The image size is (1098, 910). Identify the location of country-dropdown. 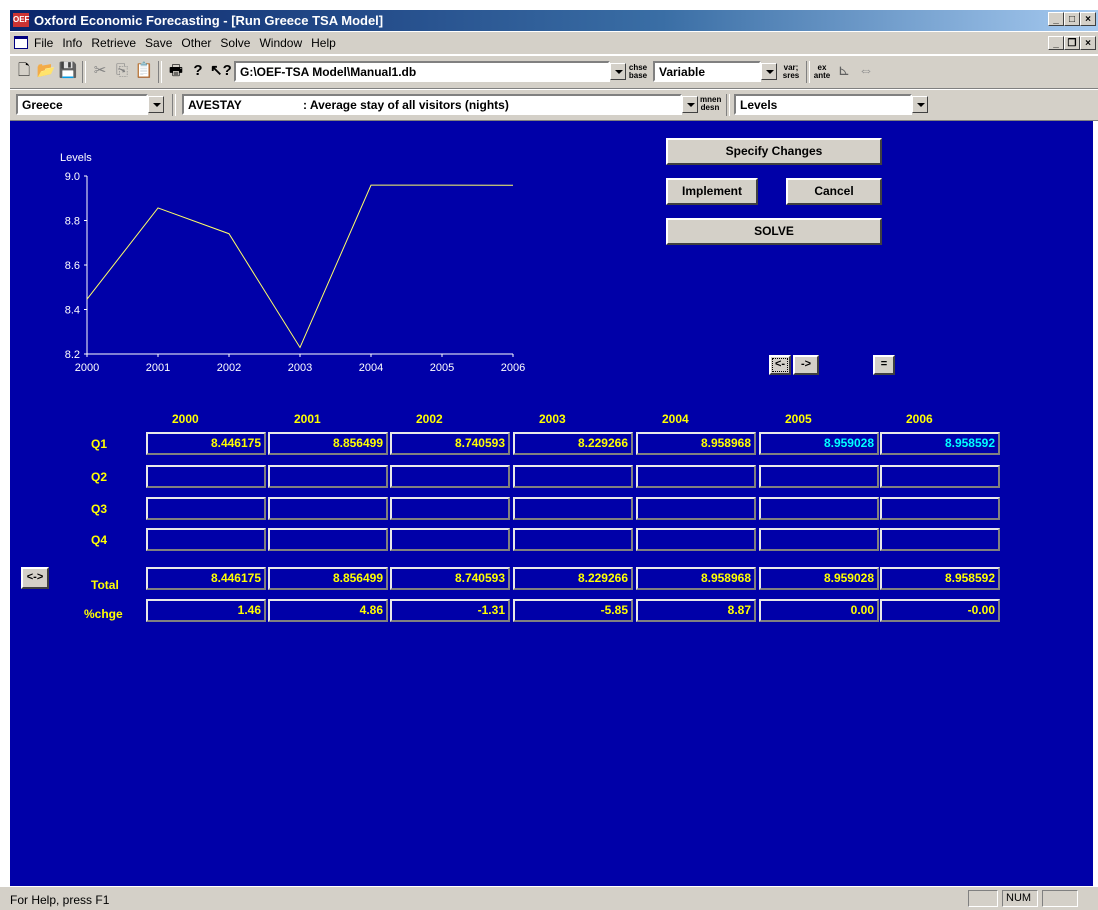
(156, 104).